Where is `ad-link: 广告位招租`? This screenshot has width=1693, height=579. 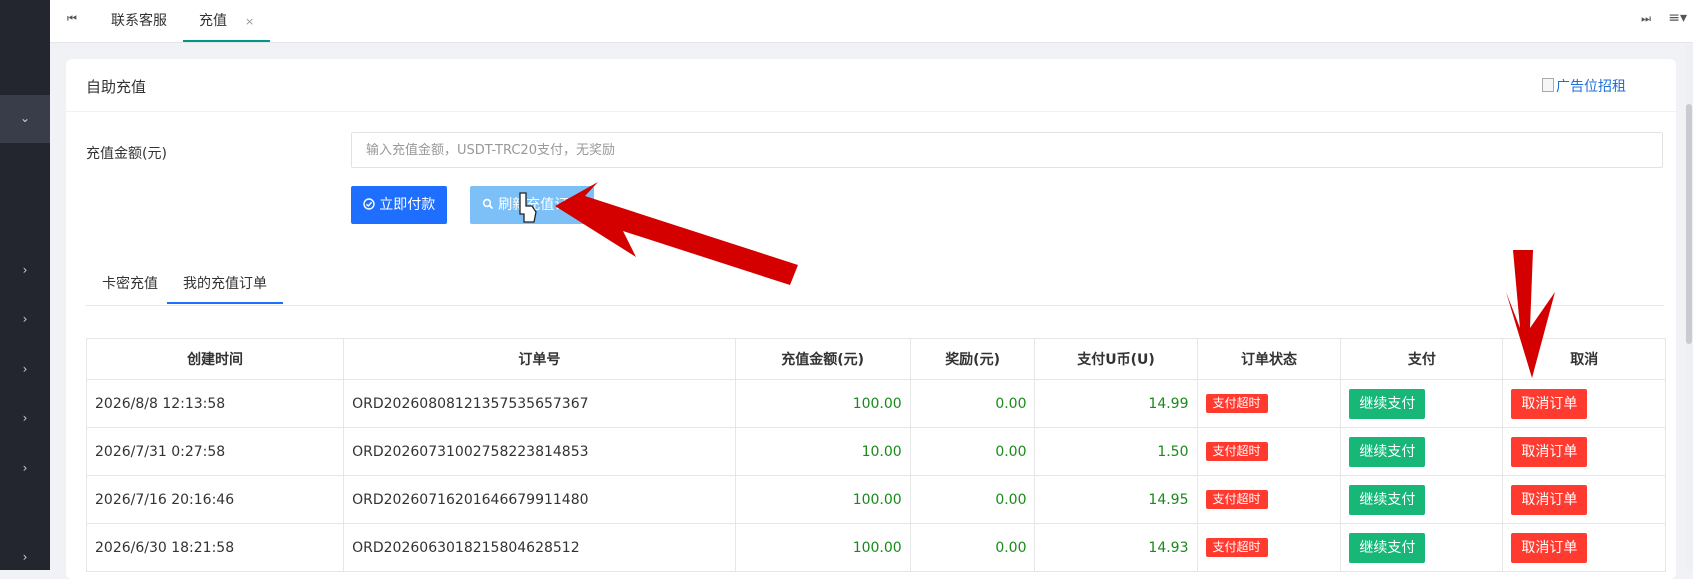 ad-link: 广告位招租 is located at coordinates (1584, 86).